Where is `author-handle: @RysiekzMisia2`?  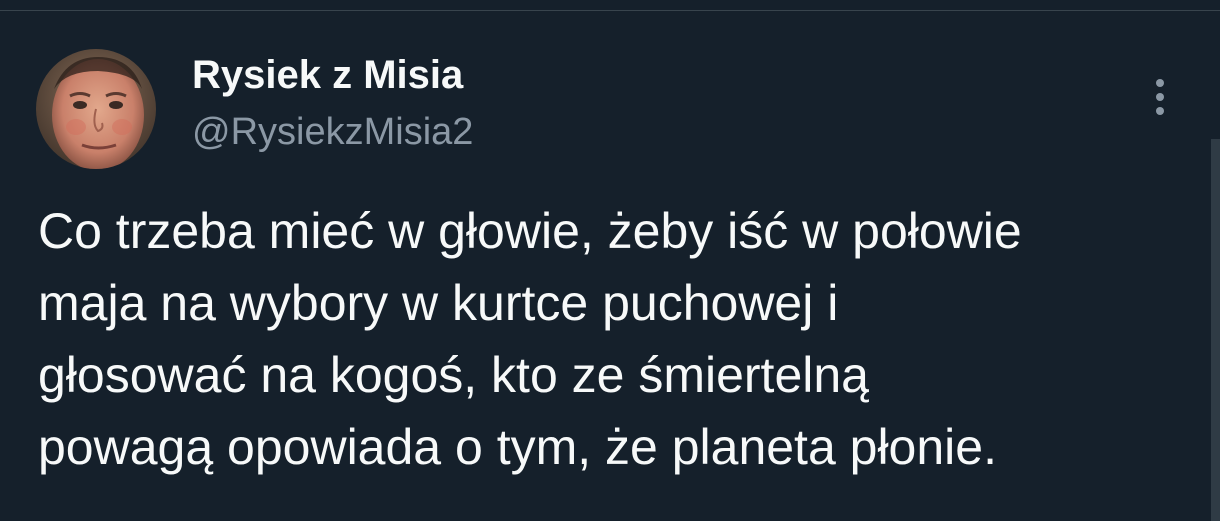
author-handle: @RysiekzMisia2 is located at coordinates (332, 132).